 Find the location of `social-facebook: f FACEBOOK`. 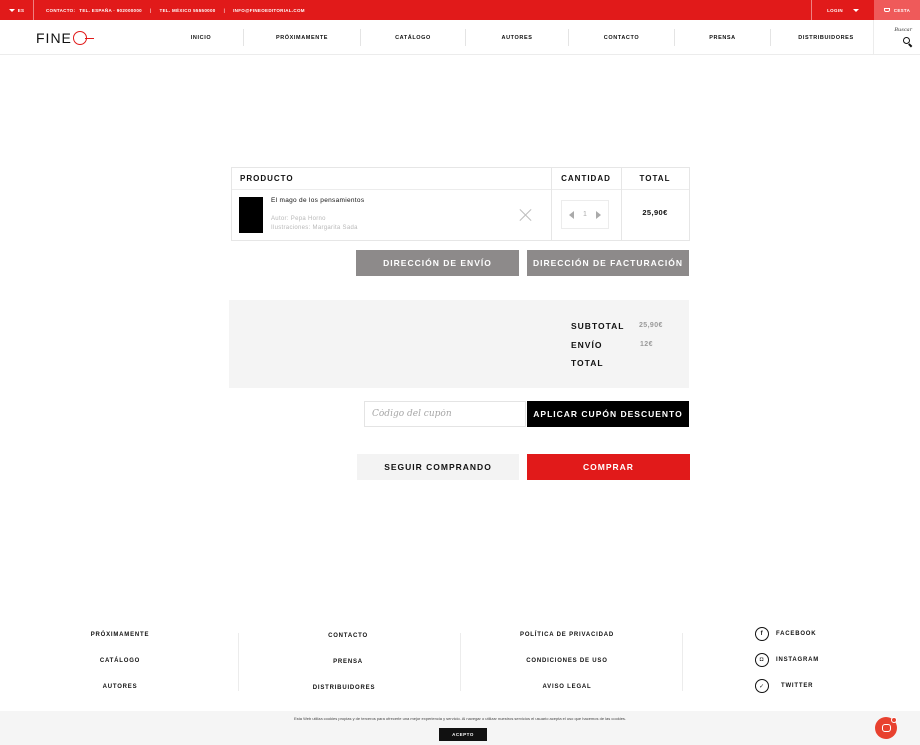

social-facebook: f FACEBOOK is located at coordinates (785, 634).